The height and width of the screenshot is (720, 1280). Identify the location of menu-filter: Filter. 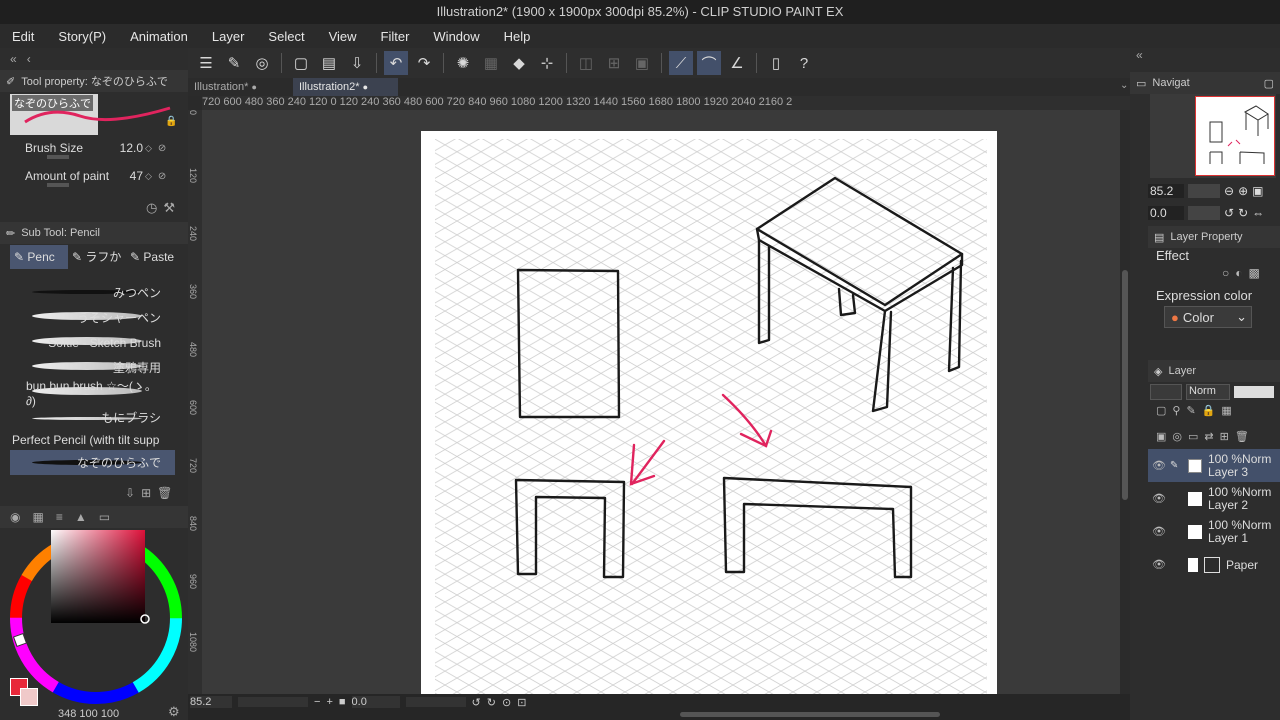
(395, 36).